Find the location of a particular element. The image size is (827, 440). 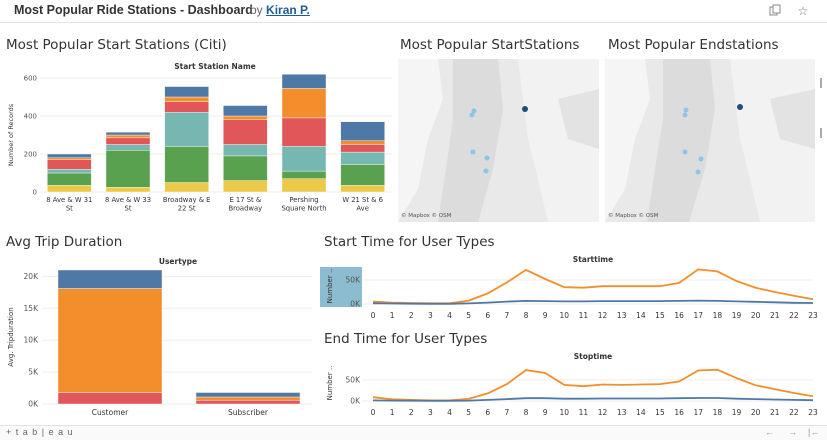

x-tick-label: 15 is located at coordinates (660, 315).